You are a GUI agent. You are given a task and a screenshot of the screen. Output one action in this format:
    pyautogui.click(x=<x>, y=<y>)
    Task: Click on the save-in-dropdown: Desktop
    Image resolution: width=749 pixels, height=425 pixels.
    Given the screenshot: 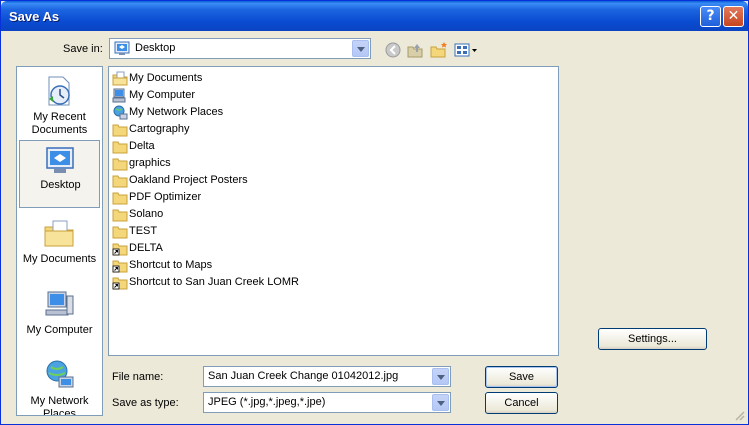 What is the action you would take?
    pyautogui.click(x=240, y=48)
    